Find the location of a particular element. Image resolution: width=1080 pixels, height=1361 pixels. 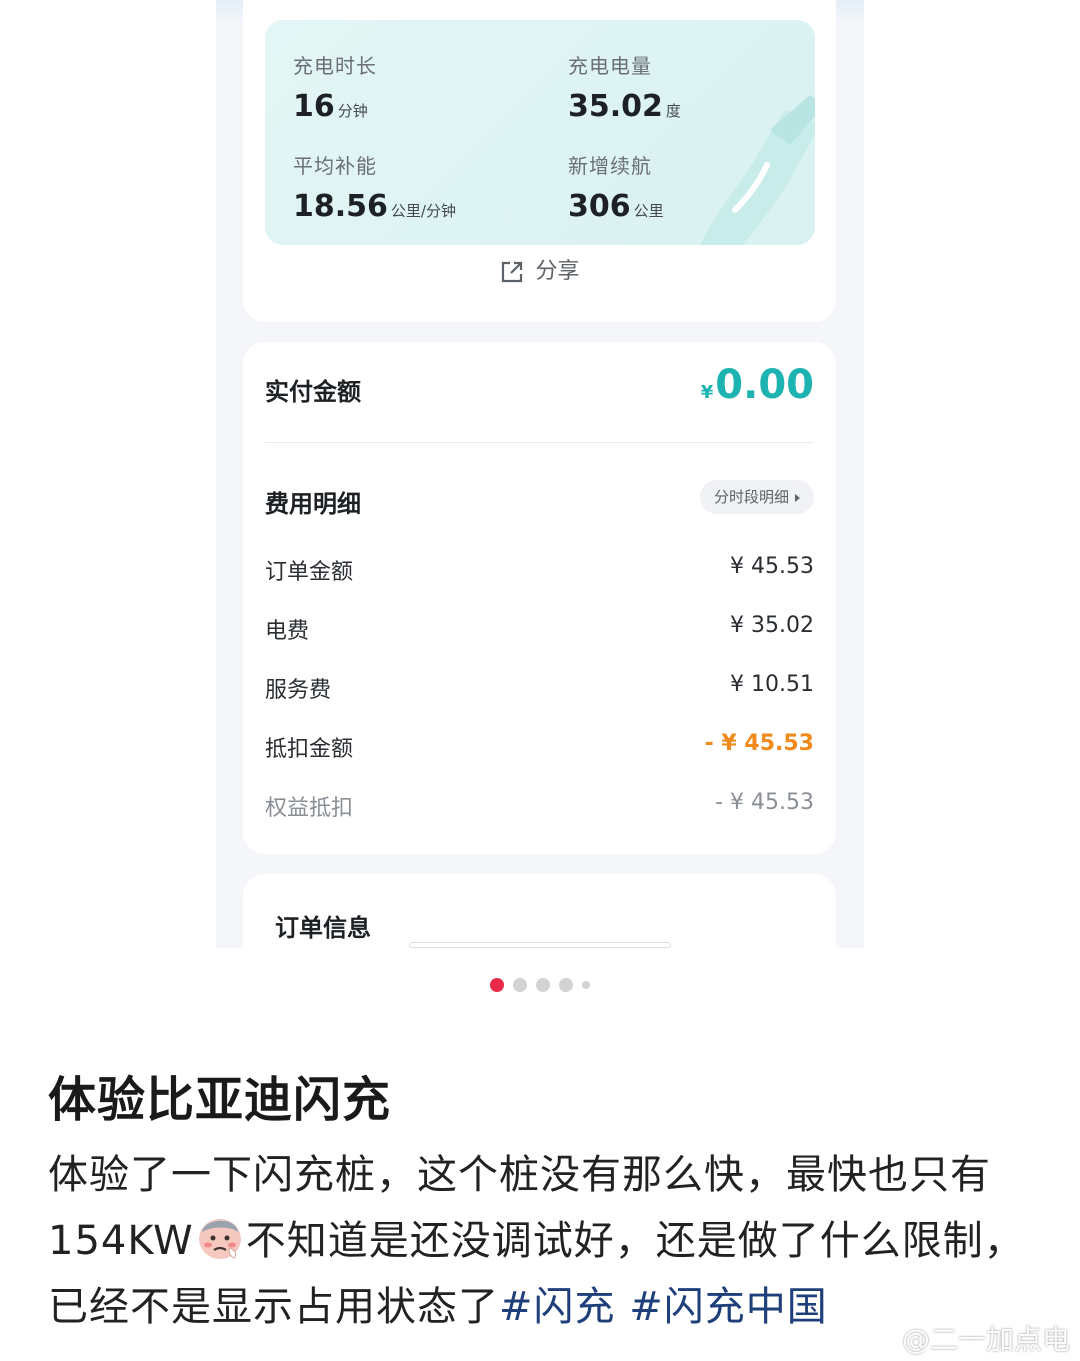

stat-unit: 公里 is located at coordinates (648, 211).